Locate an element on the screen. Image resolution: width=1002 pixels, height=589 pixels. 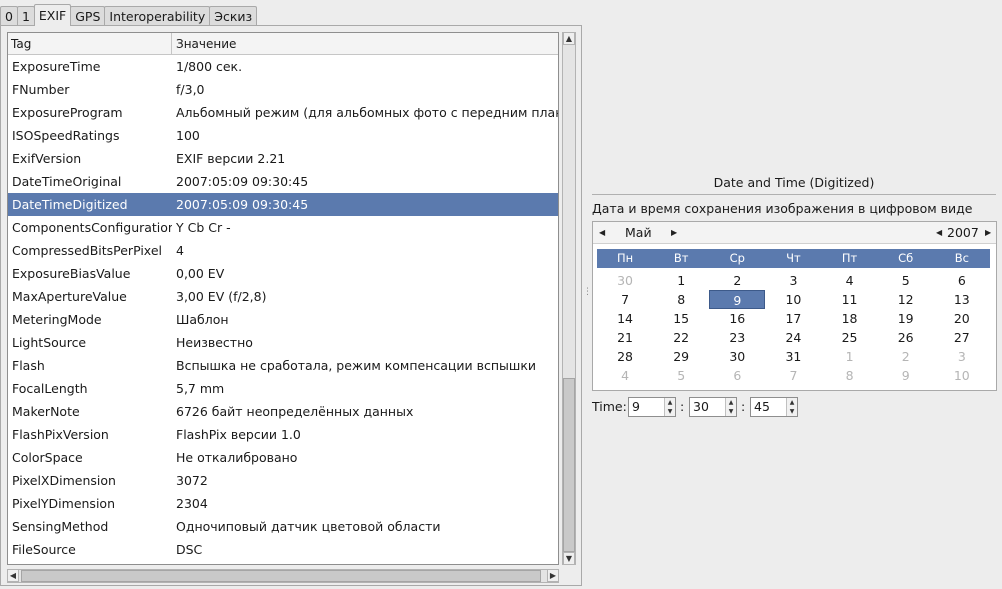
table-row: ExifVersion EXIF версии 2.21 is located at coordinates (283, 158).